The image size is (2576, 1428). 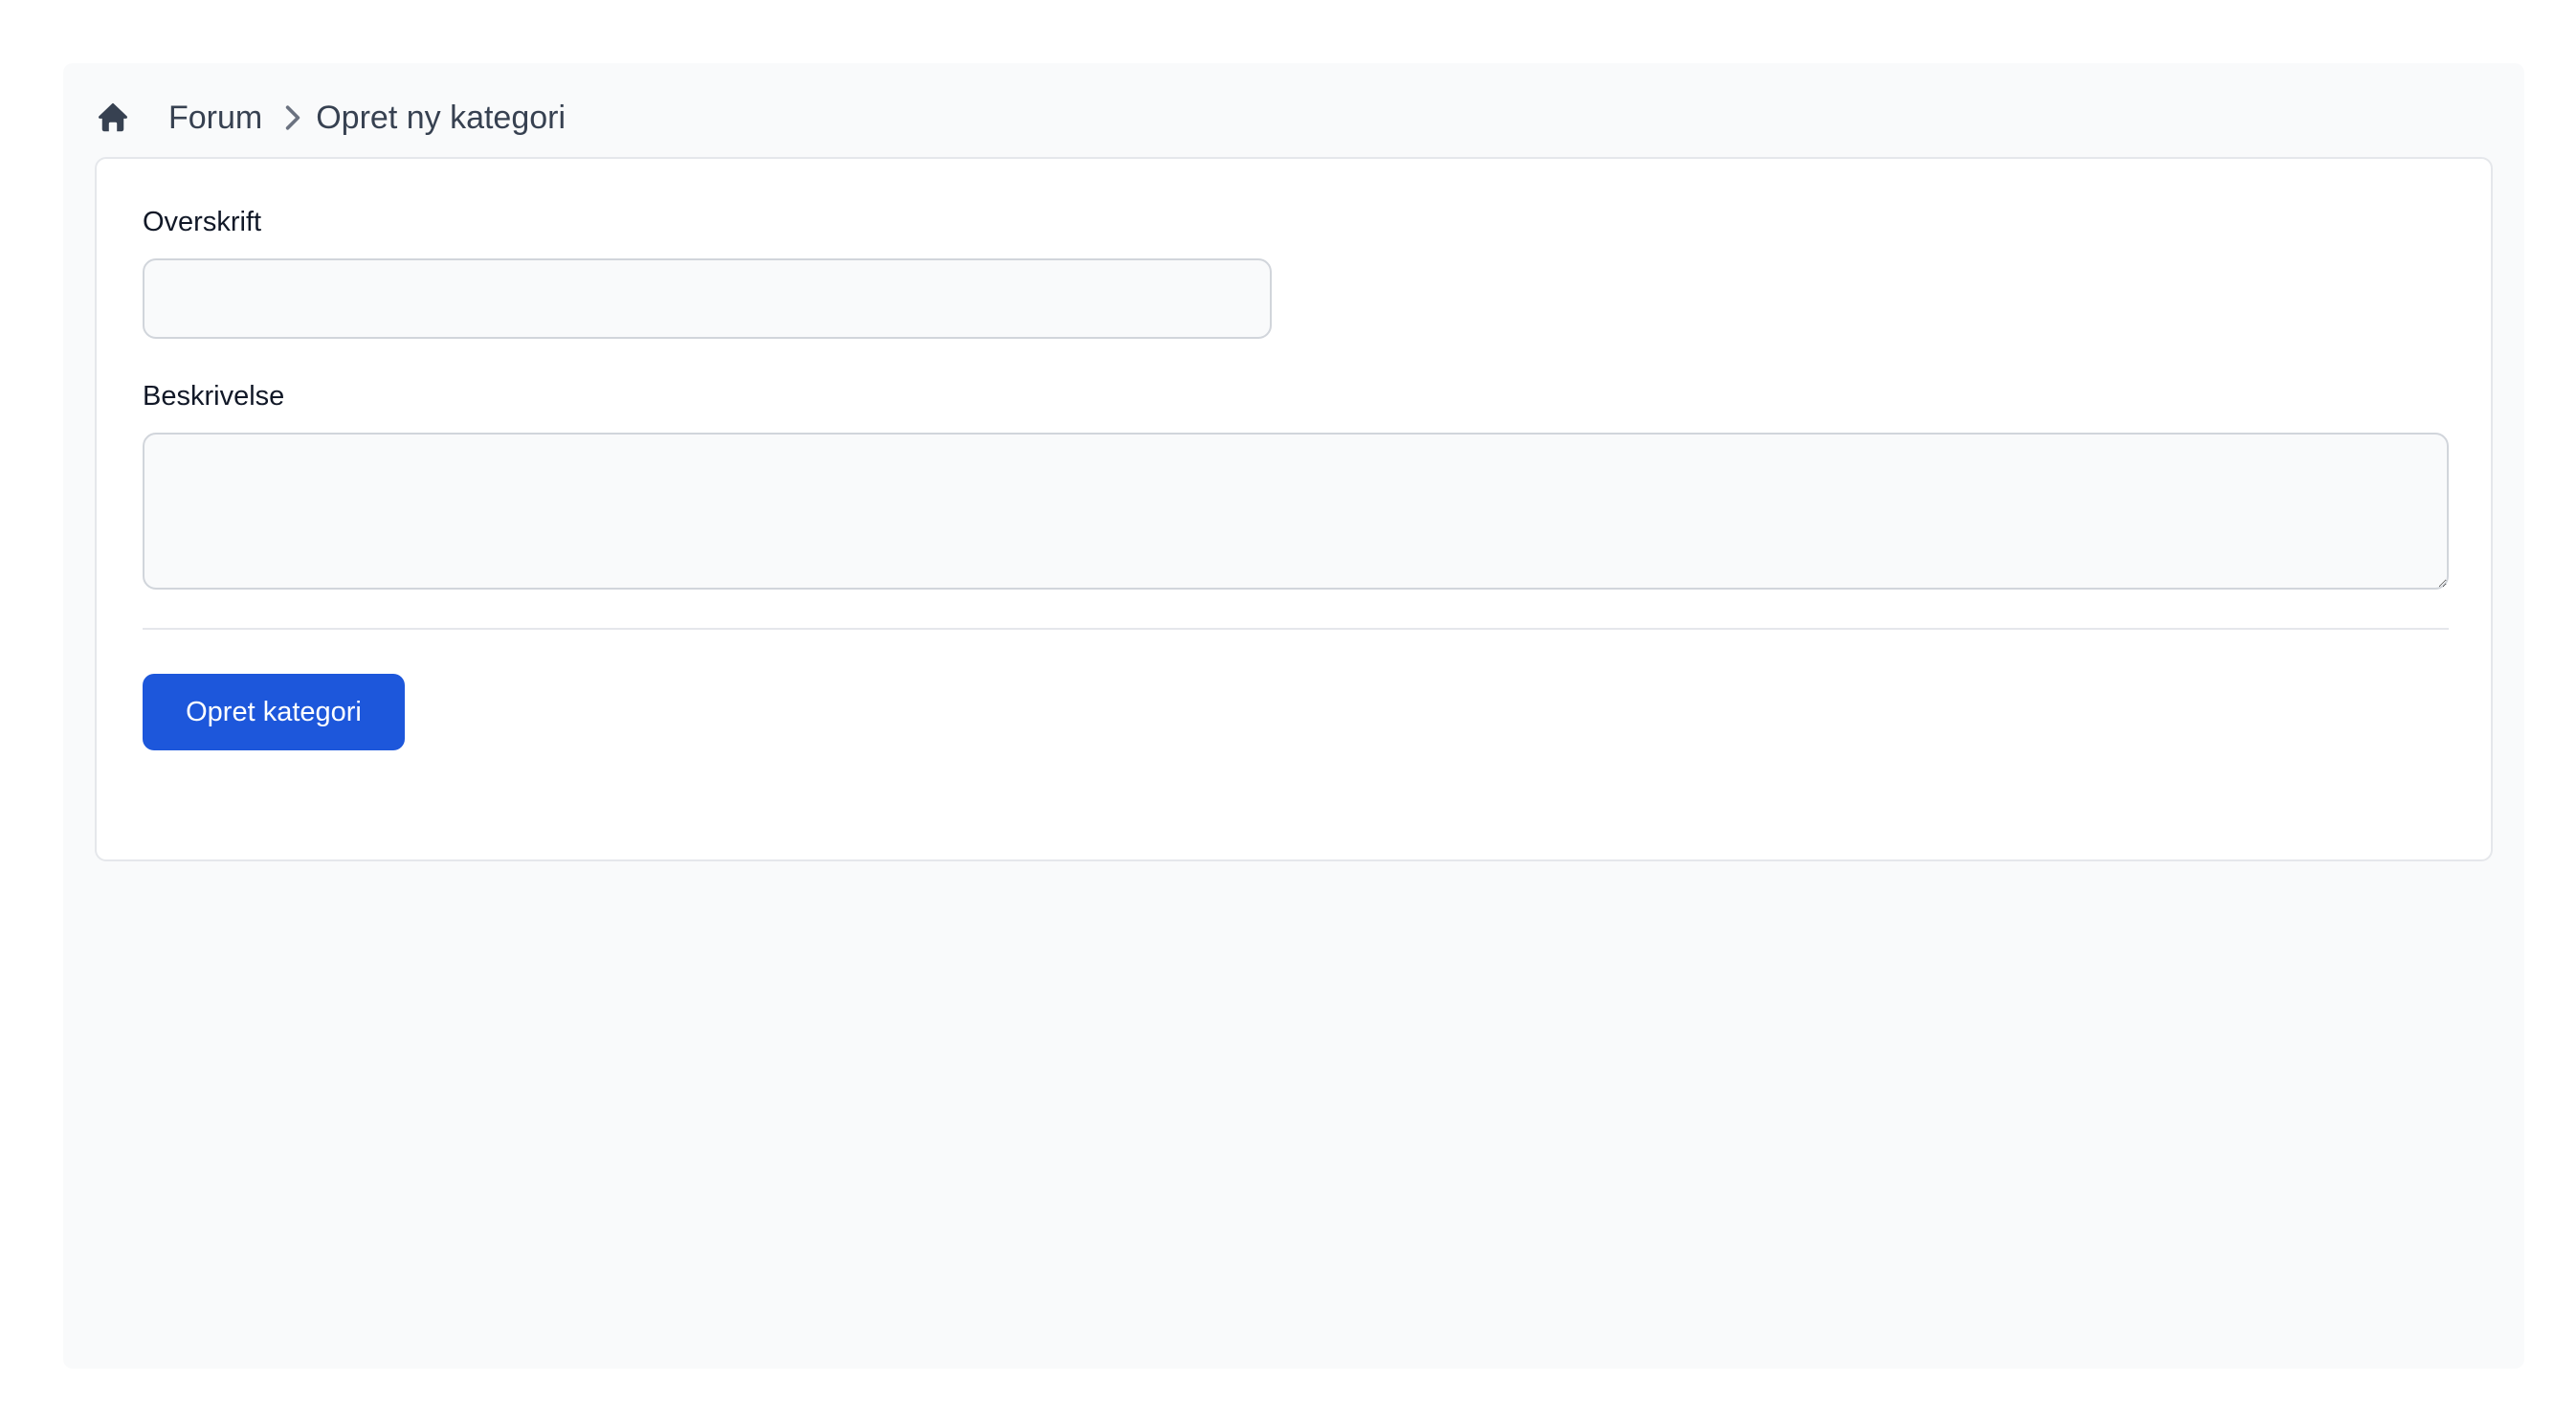 What do you see at coordinates (292, 117) in the screenshot?
I see `chevron-right-icon` at bounding box center [292, 117].